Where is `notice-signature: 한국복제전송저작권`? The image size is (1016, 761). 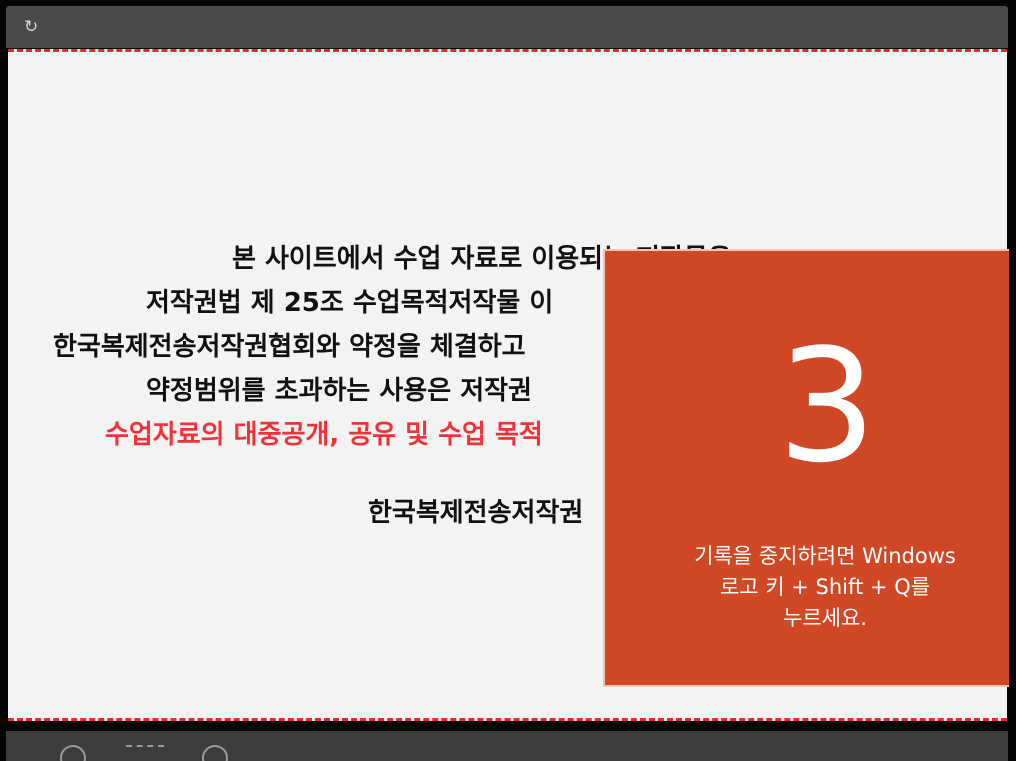
notice-signature: 한국복제전송저작권 is located at coordinates (476, 513).